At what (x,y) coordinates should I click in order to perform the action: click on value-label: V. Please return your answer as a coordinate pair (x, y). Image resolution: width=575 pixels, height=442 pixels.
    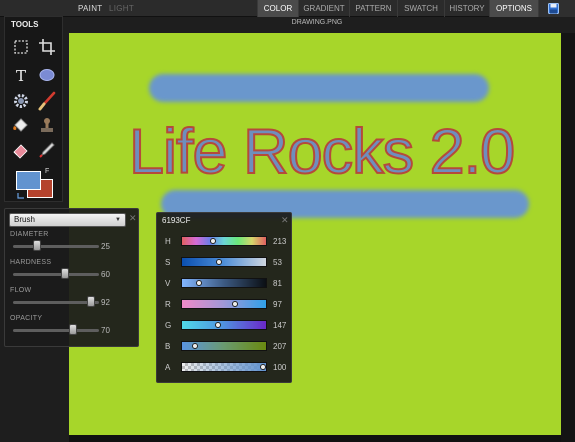
    Looking at the image, I should click on (168, 283).